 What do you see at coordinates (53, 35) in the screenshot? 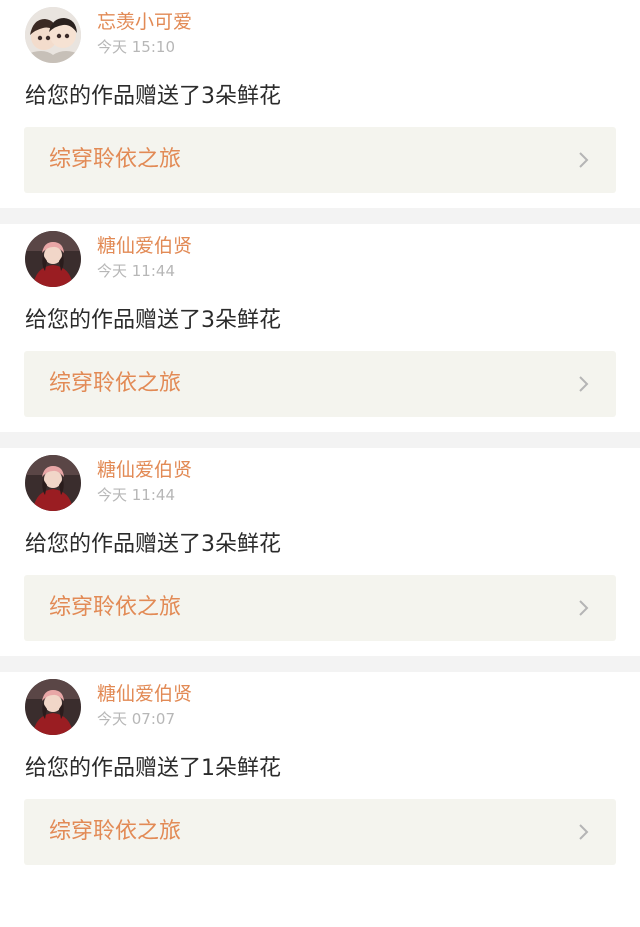
I see `cartoon-couple-avatar-icon` at bounding box center [53, 35].